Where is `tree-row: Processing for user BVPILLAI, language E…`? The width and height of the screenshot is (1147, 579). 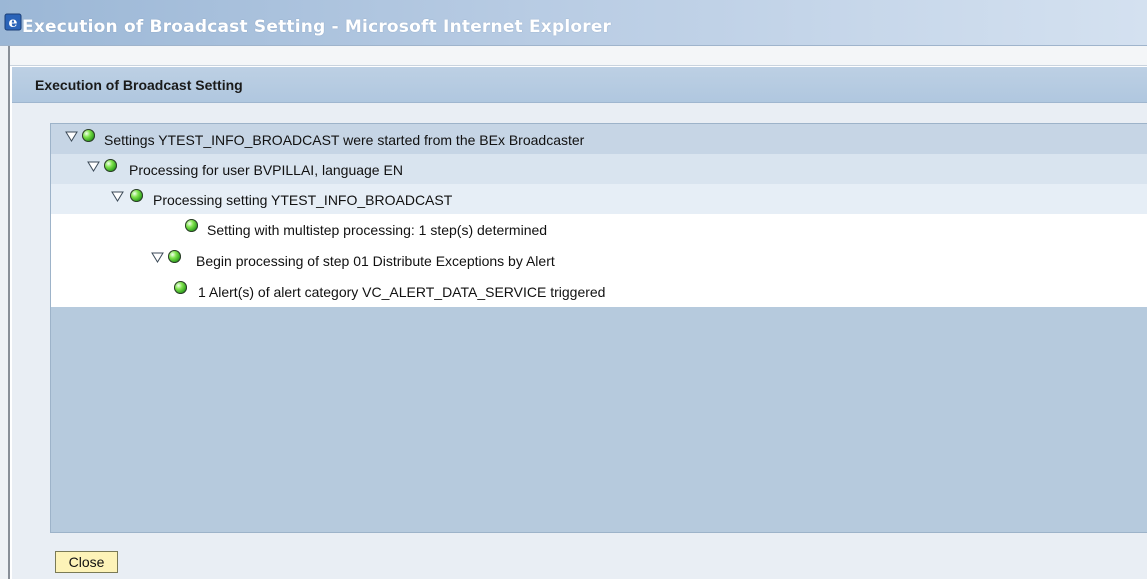 tree-row: Processing for user BVPILLAI, language E… is located at coordinates (599, 169).